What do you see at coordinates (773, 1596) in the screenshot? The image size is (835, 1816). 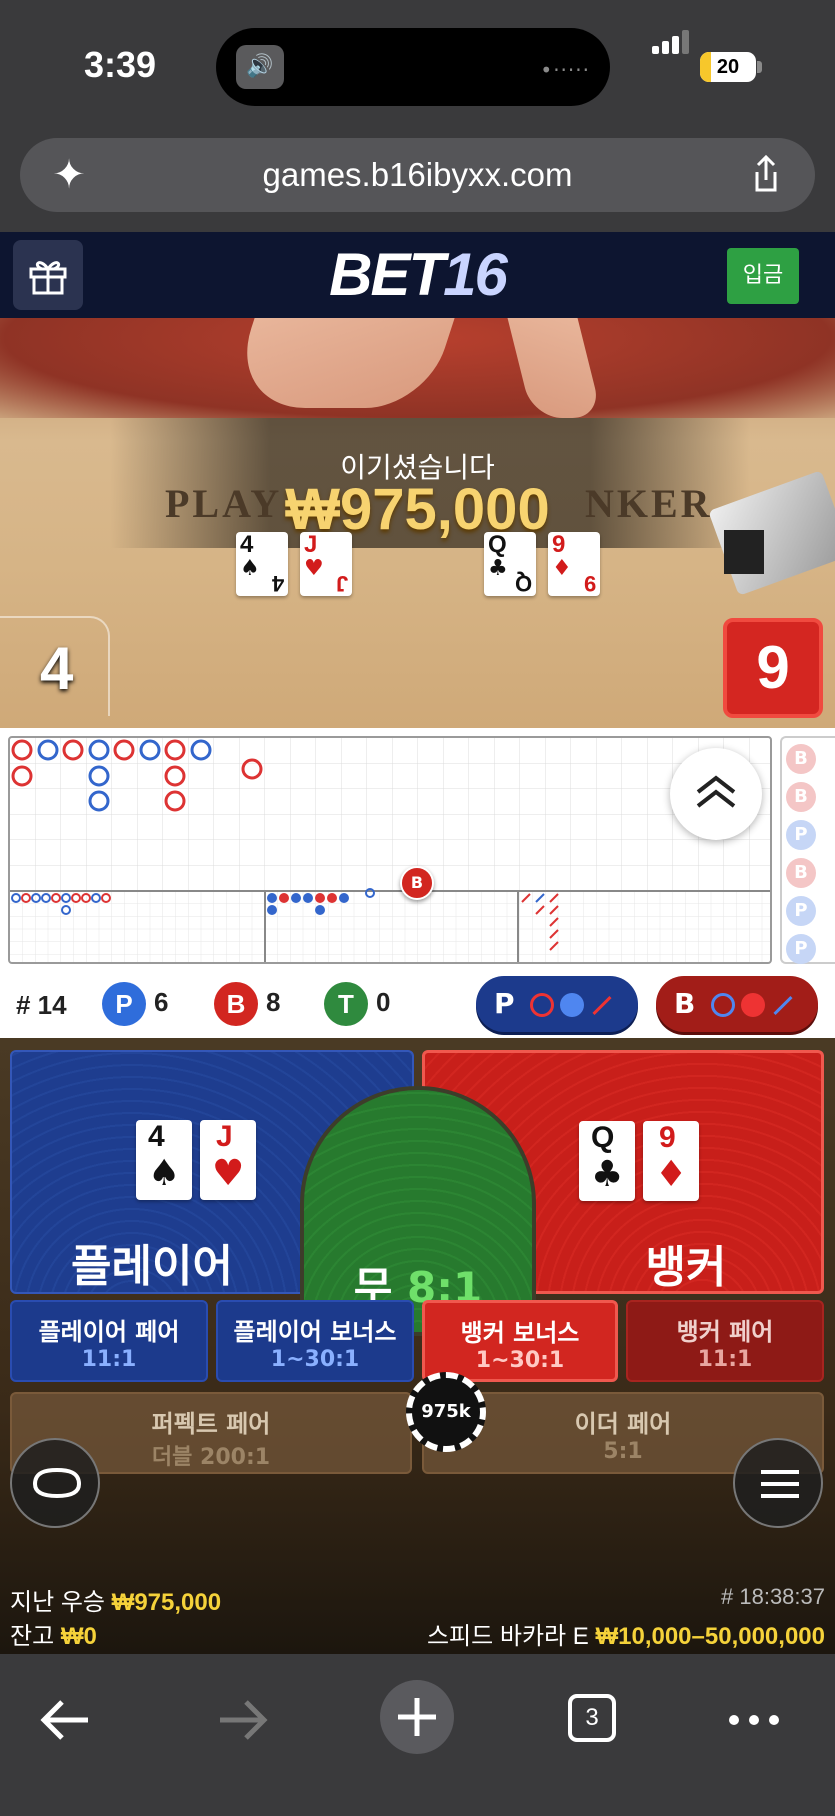 I see `round-time: # 18:38:37` at bounding box center [773, 1596].